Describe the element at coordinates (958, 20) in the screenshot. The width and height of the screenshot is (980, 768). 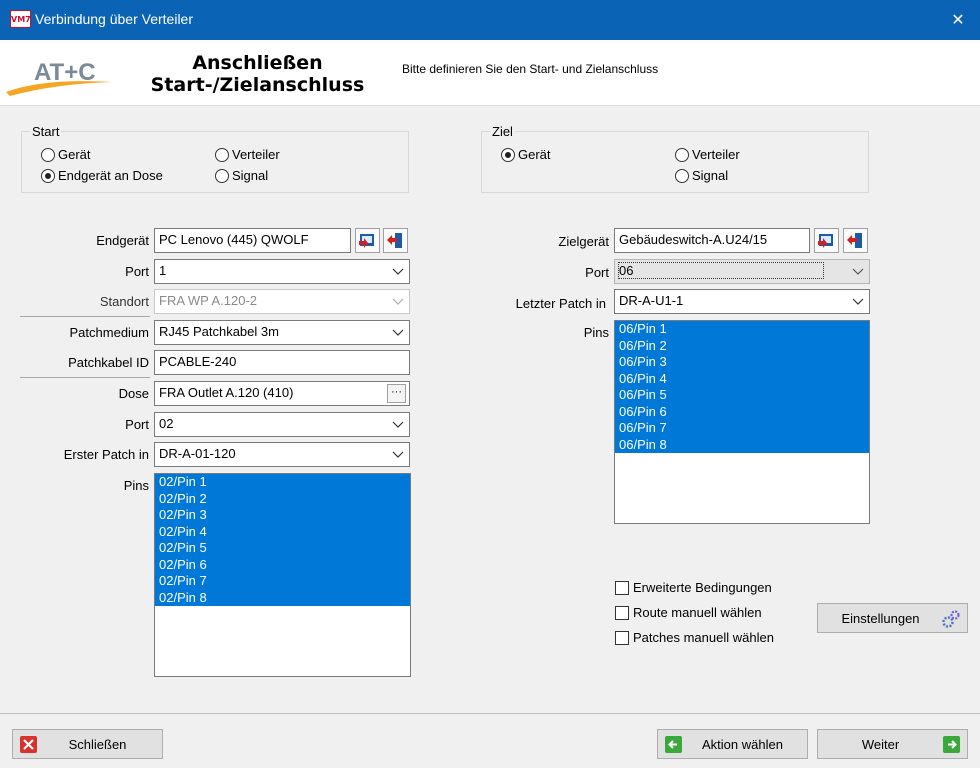
I see `close-button: ✕` at that location.